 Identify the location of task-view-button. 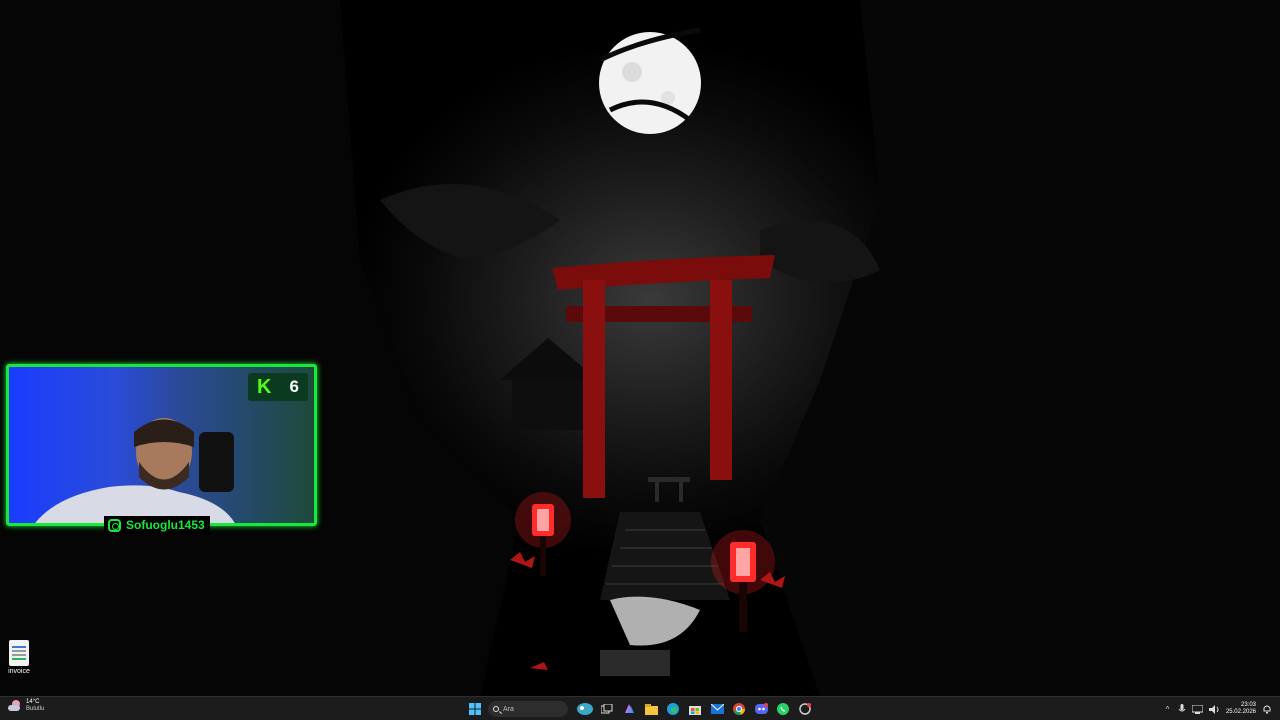
(607, 709).